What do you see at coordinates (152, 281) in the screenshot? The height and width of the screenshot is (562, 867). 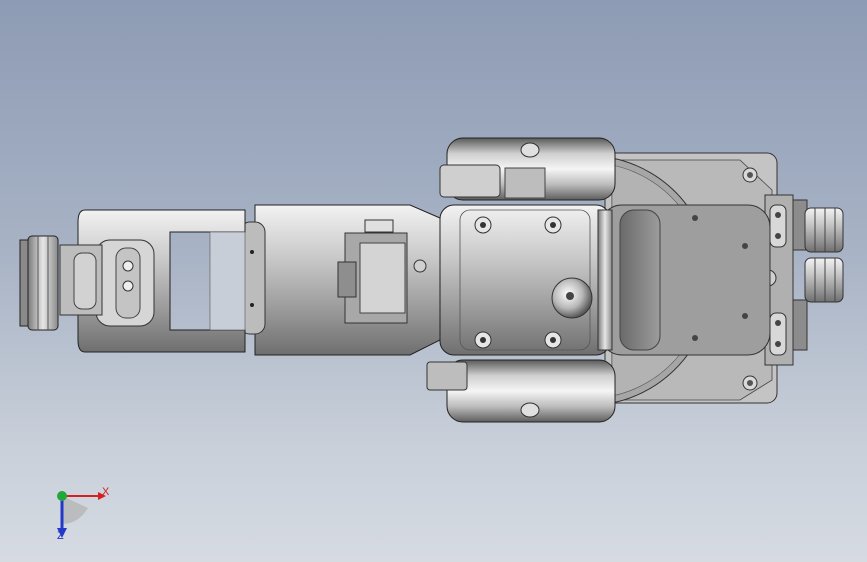 I see `wrist-yoke` at bounding box center [152, 281].